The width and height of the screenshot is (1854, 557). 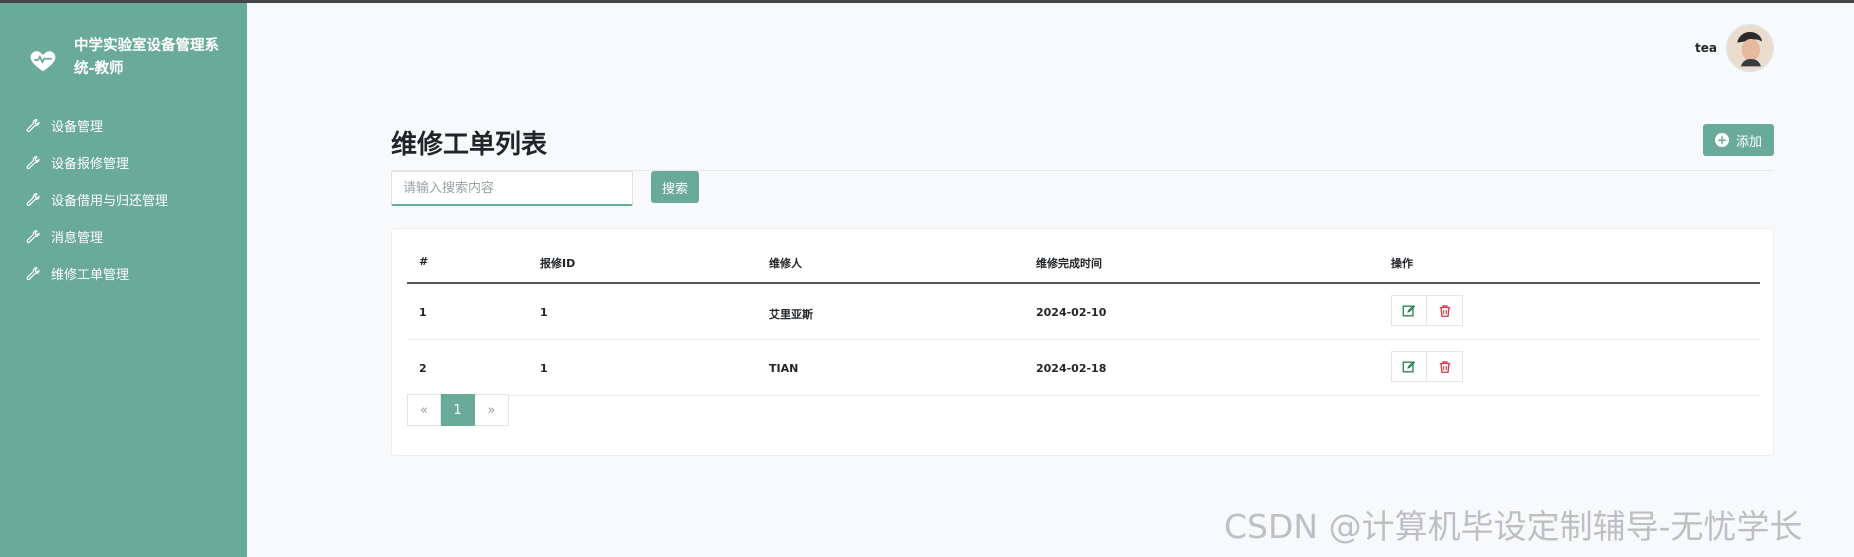 I want to click on sidebar-item-label: 设备借用与归还管理, so click(x=110, y=201).